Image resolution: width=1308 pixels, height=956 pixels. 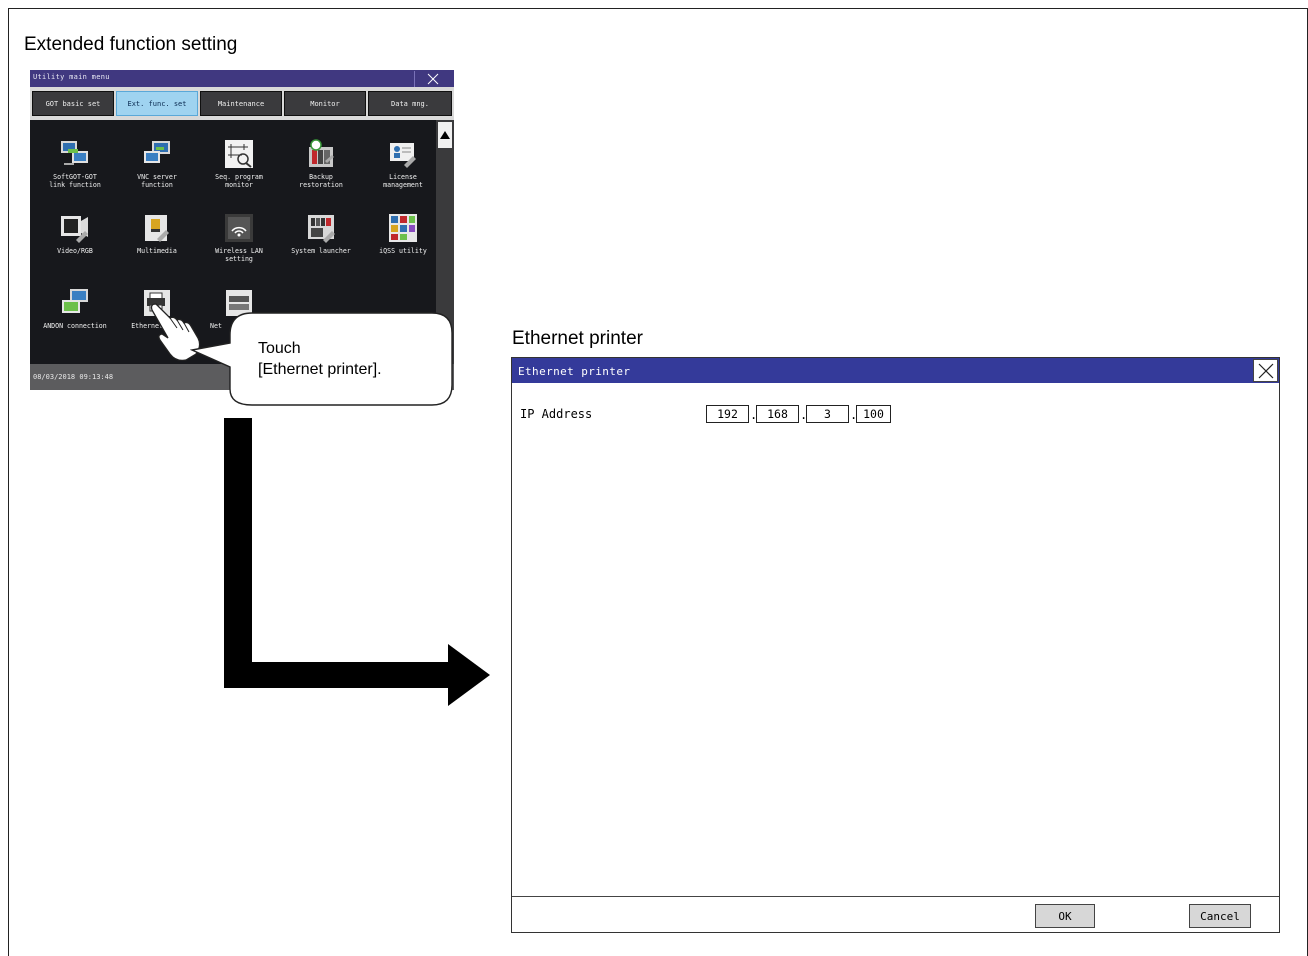 I want to click on tab-maintenance: Maintenance, so click(x=241, y=103).